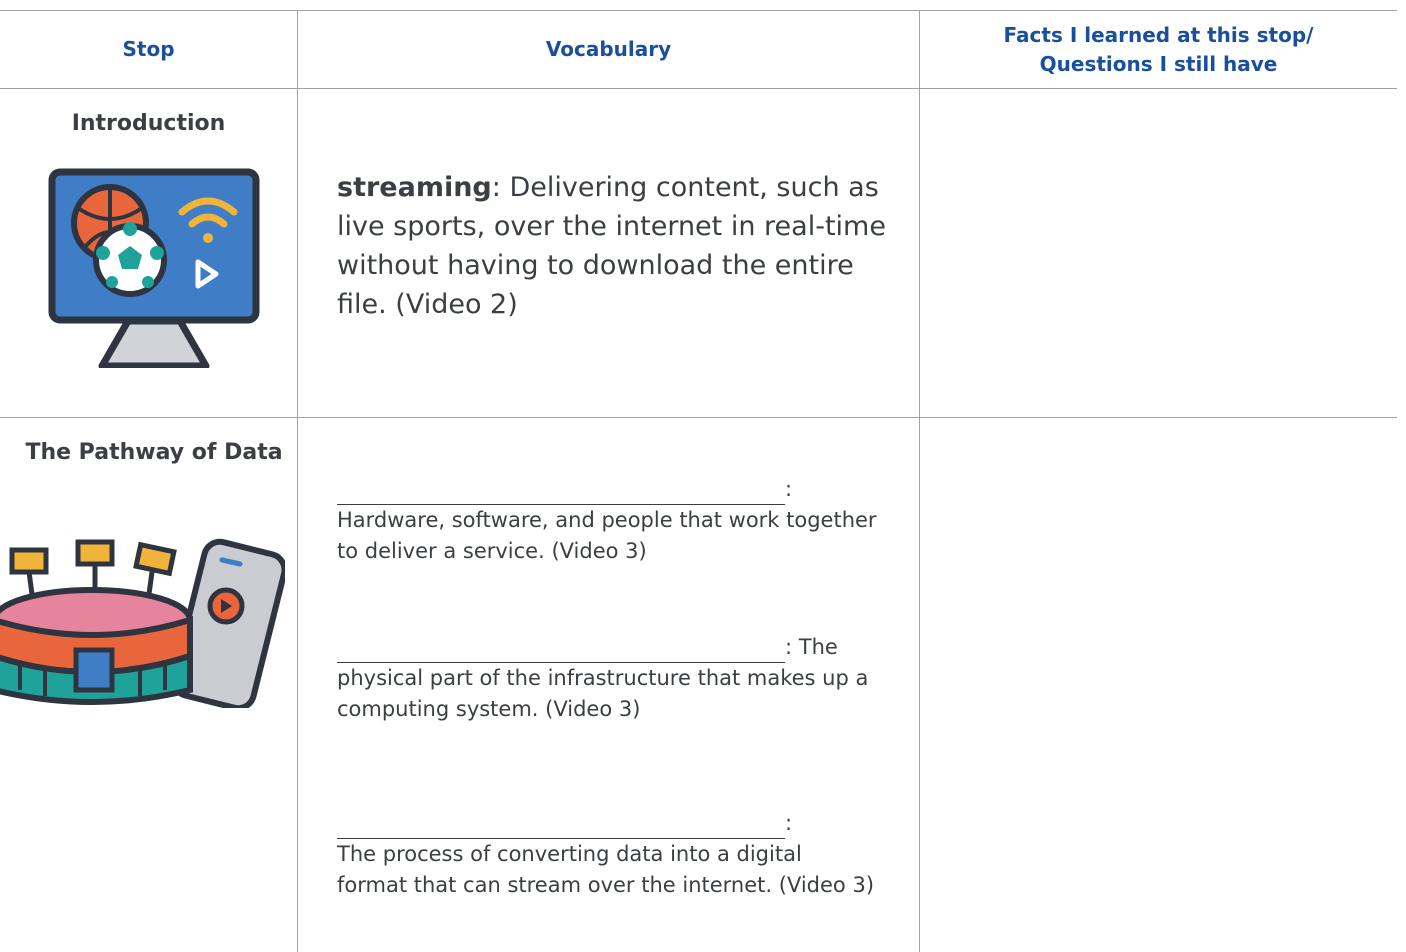 Image resolution: width=1406 pixels, height=952 pixels. I want to click on stop-pathway-of-data: The Pathway of Data, so click(154, 452).